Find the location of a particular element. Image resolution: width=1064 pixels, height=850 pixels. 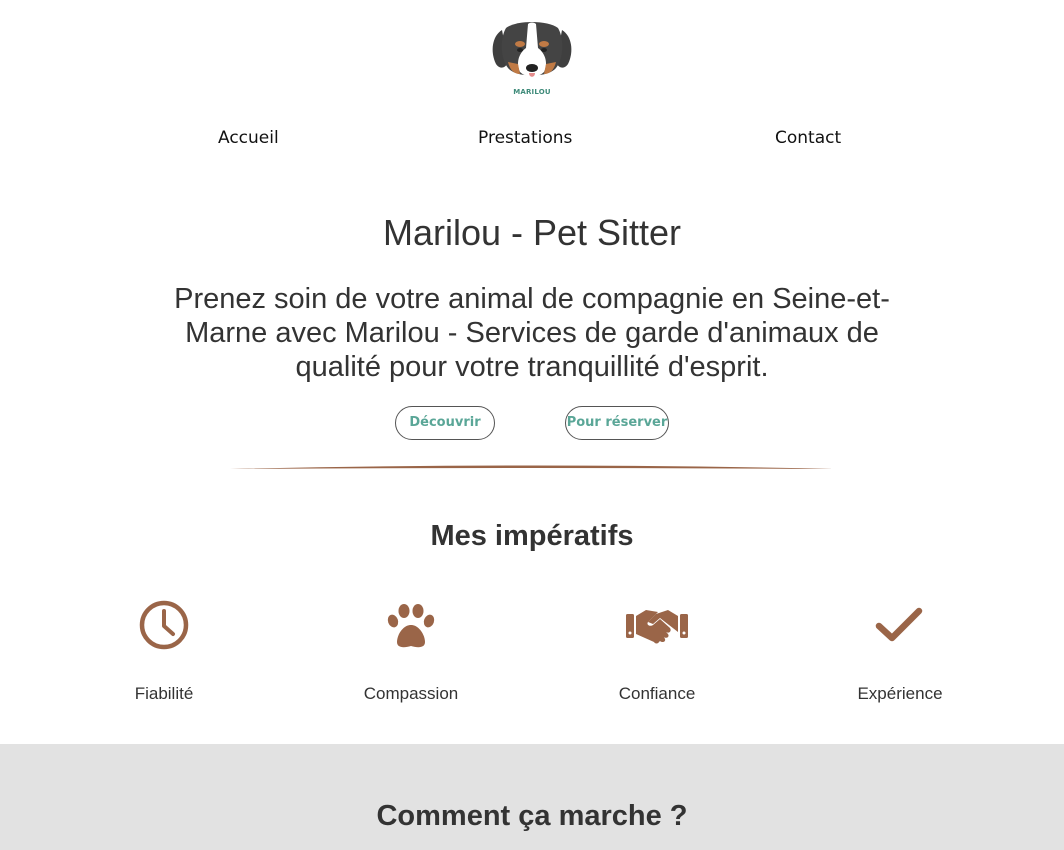

nav-link-accueil: Accueil is located at coordinates (248, 138).